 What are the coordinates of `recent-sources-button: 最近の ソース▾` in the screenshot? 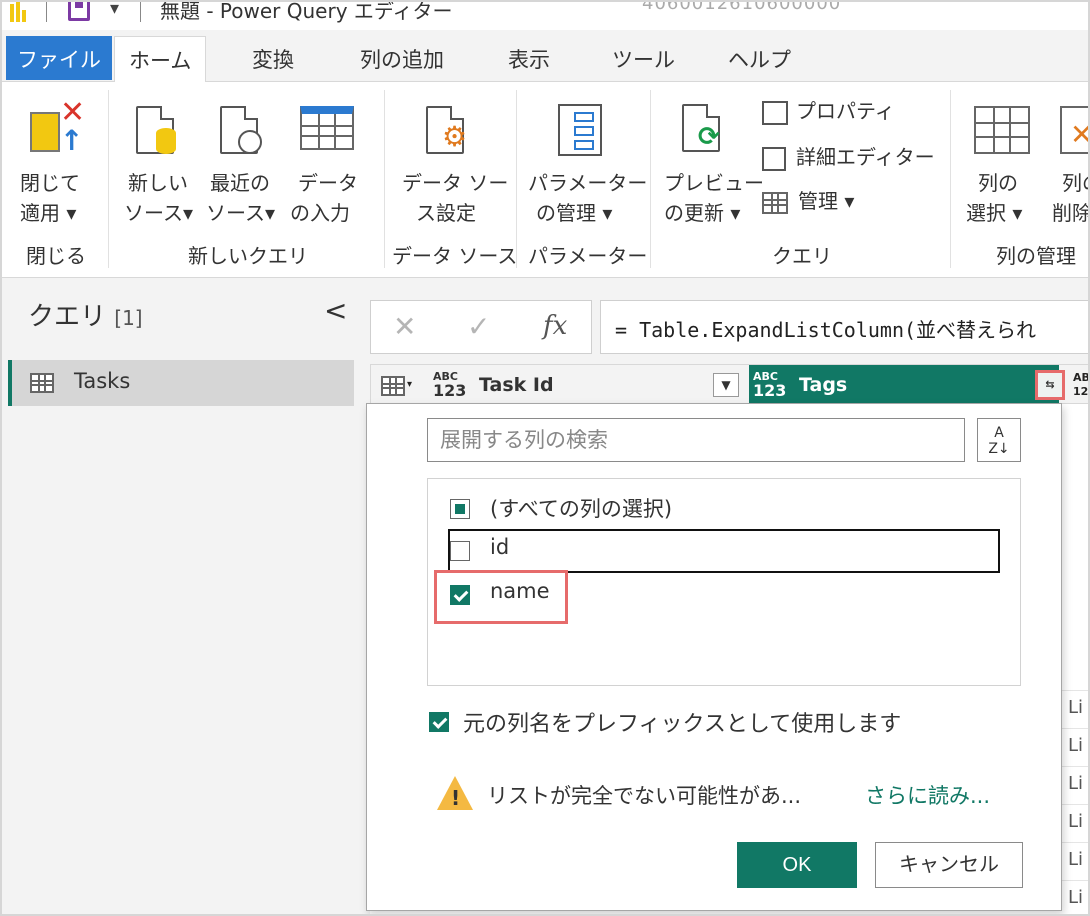 It's located at (243, 165).